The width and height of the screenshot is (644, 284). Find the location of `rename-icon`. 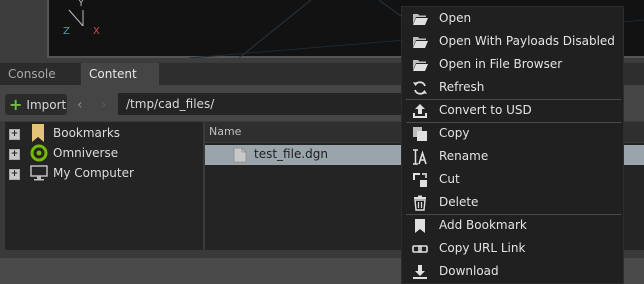

rename-icon is located at coordinates (420, 157).